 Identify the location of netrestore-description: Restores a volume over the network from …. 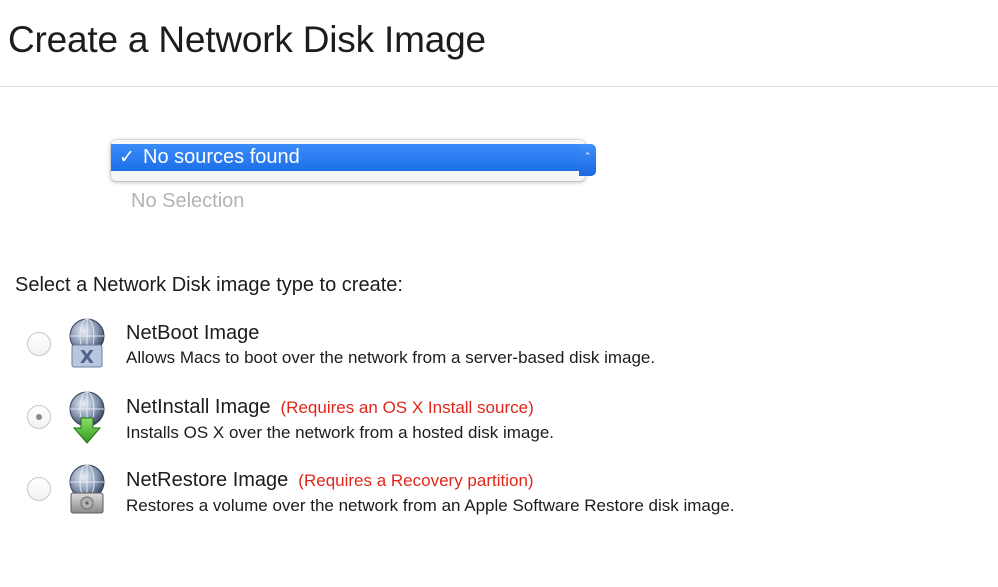
(430, 505).